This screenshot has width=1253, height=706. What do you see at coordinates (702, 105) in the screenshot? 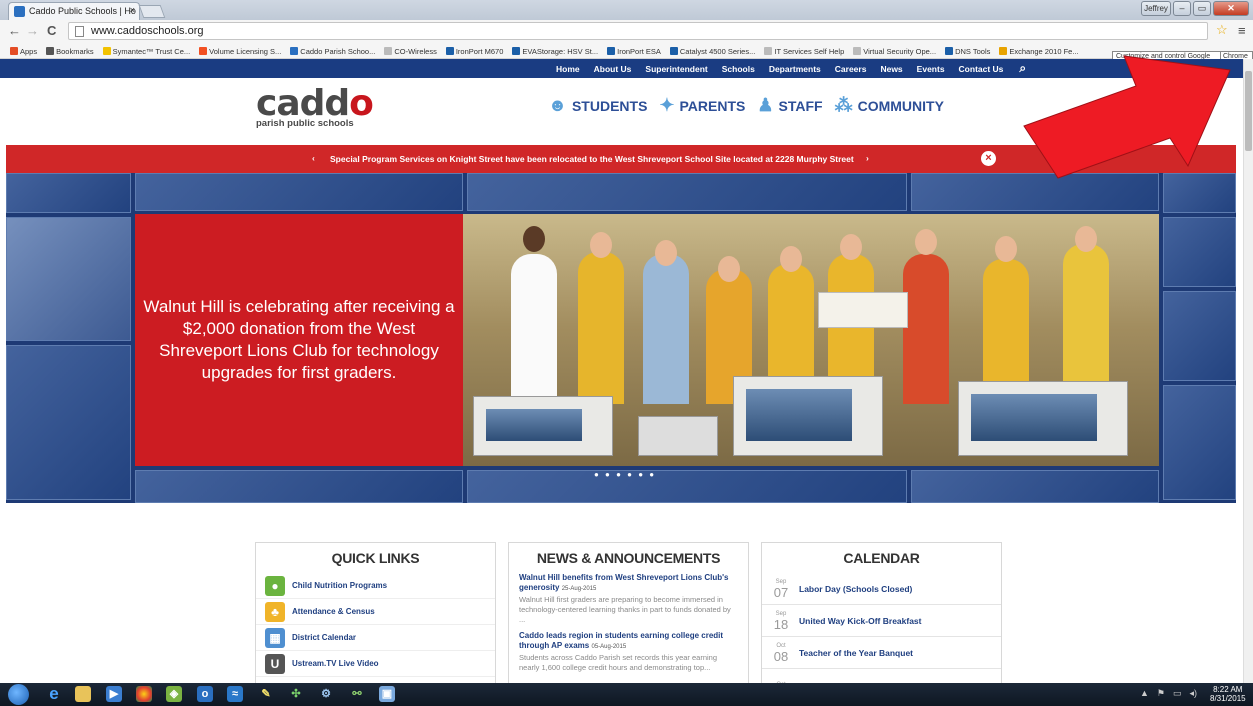
I see `audience-link: ✦ PARENTS` at bounding box center [702, 105].